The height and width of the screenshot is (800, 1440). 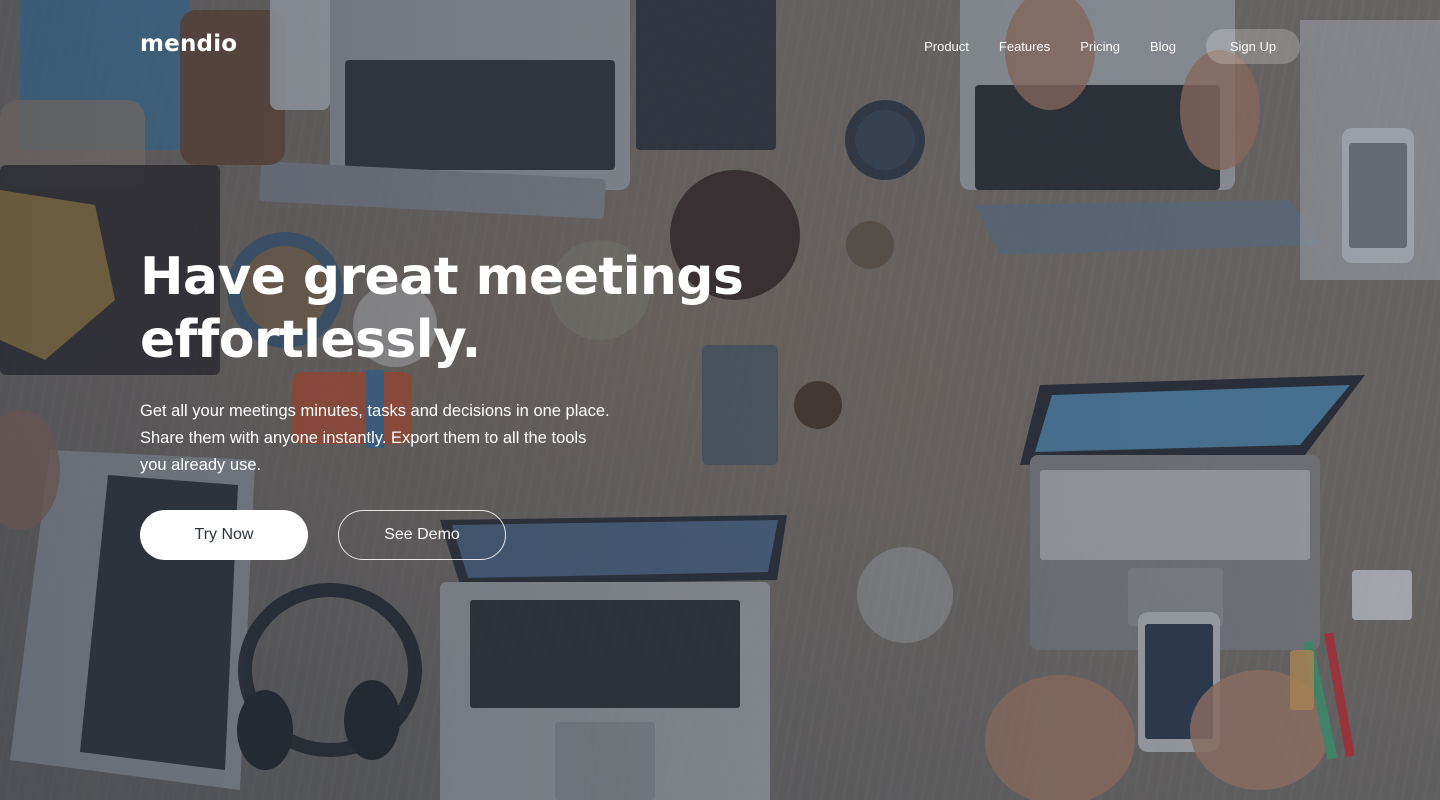 I want to click on nav-link-features: Features, so click(x=1024, y=46).